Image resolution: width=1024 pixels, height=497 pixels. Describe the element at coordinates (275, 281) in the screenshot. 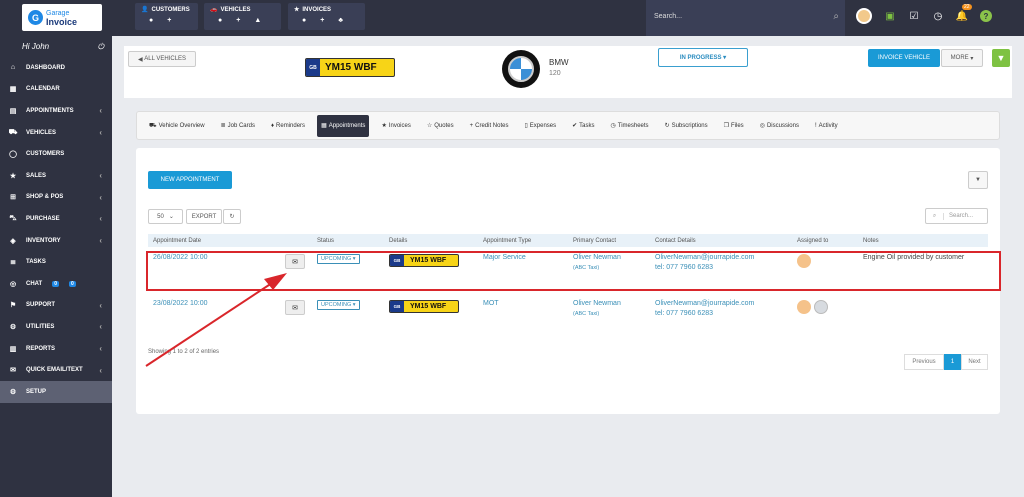

I see `arrow-head` at that location.